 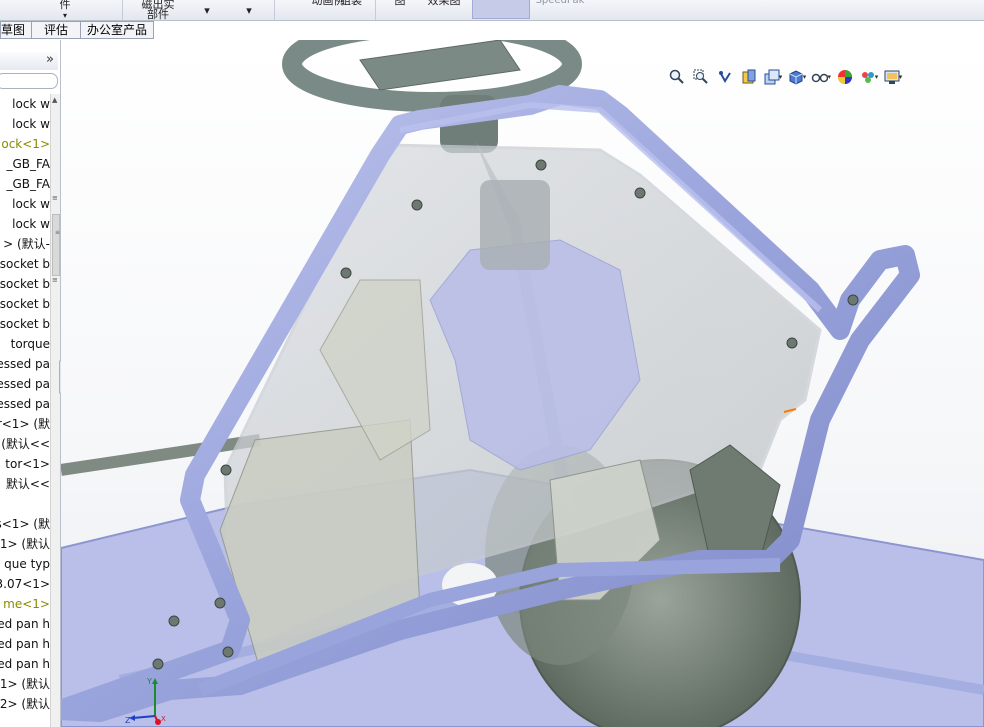 I want to click on section-view-icon, so click(x=749, y=77).